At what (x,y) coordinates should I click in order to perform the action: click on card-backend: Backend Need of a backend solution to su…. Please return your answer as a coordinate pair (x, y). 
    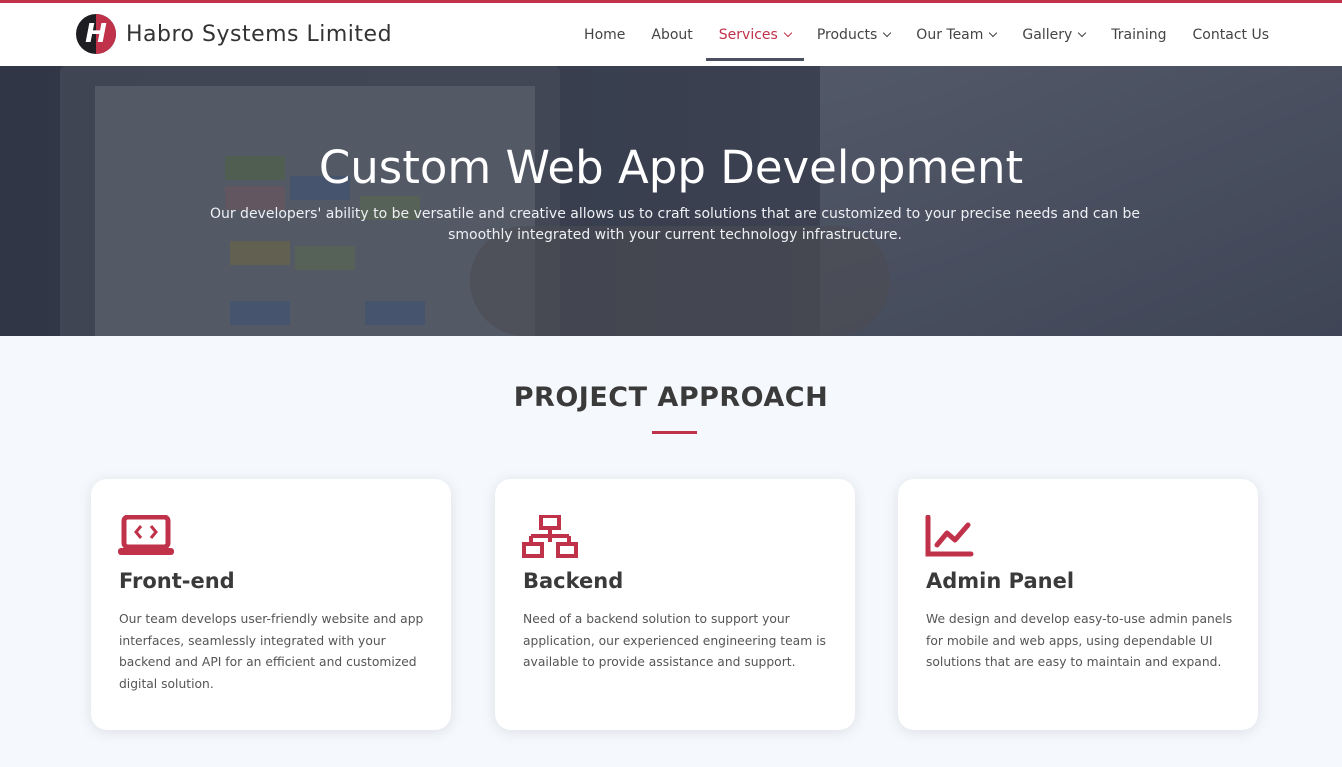
    Looking at the image, I should click on (675, 604).